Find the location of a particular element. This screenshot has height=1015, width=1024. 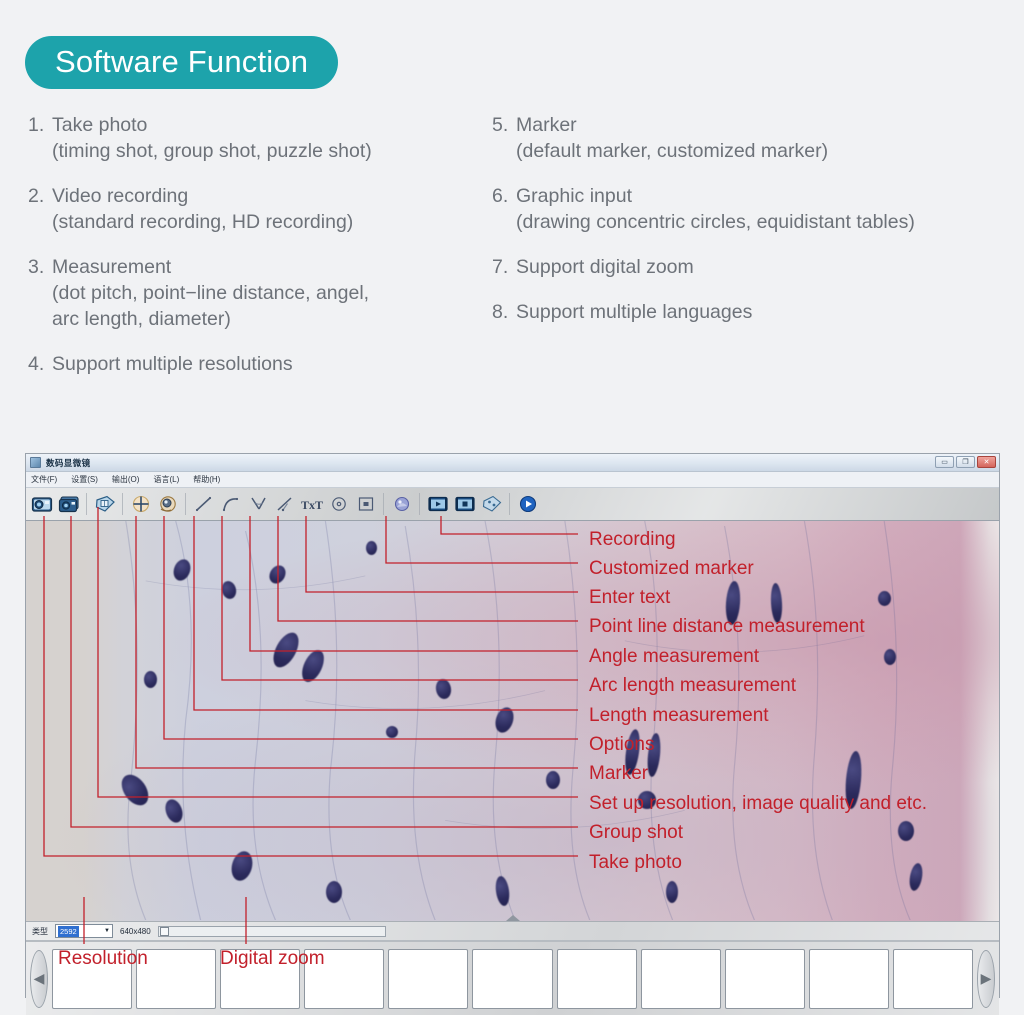

feature-item-4: 4. Support multiple resolutions is located at coordinates (263, 364).